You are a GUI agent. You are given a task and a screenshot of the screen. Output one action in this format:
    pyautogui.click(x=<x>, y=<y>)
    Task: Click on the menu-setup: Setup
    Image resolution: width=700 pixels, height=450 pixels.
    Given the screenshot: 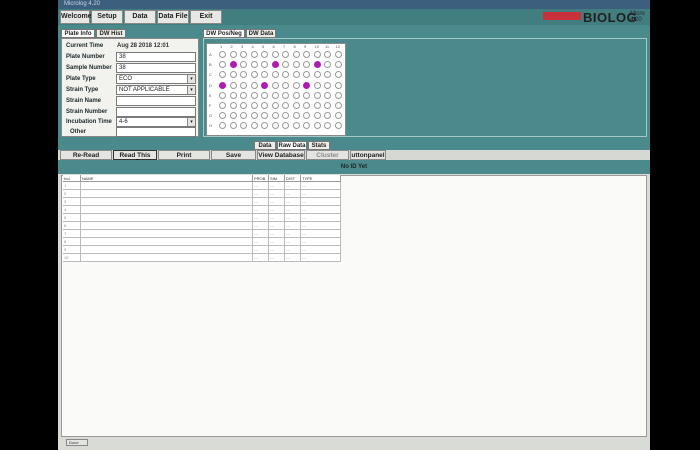 What is the action you would take?
    pyautogui.click(x=107, y=17)
    